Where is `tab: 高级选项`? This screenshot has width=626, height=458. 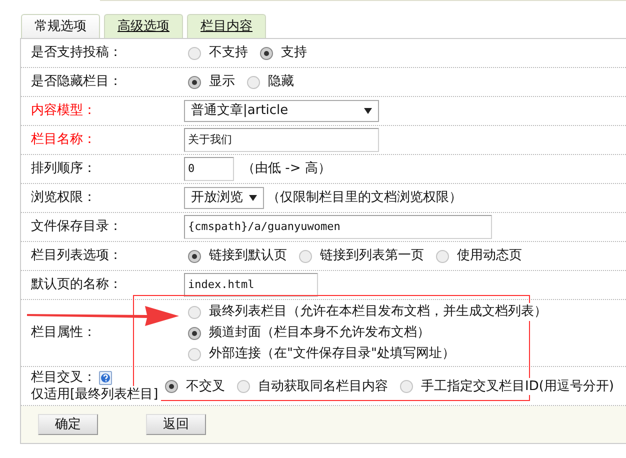 tab: 高级选项 is located at coordinates (143, 26).